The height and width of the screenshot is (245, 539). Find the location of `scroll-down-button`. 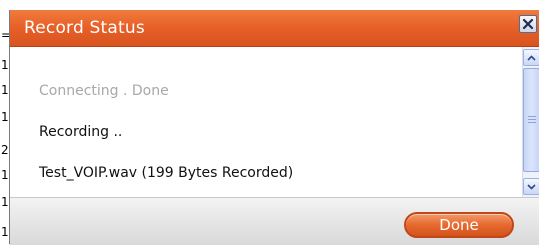

scroll-down-button is located at coordinates (531, 186).